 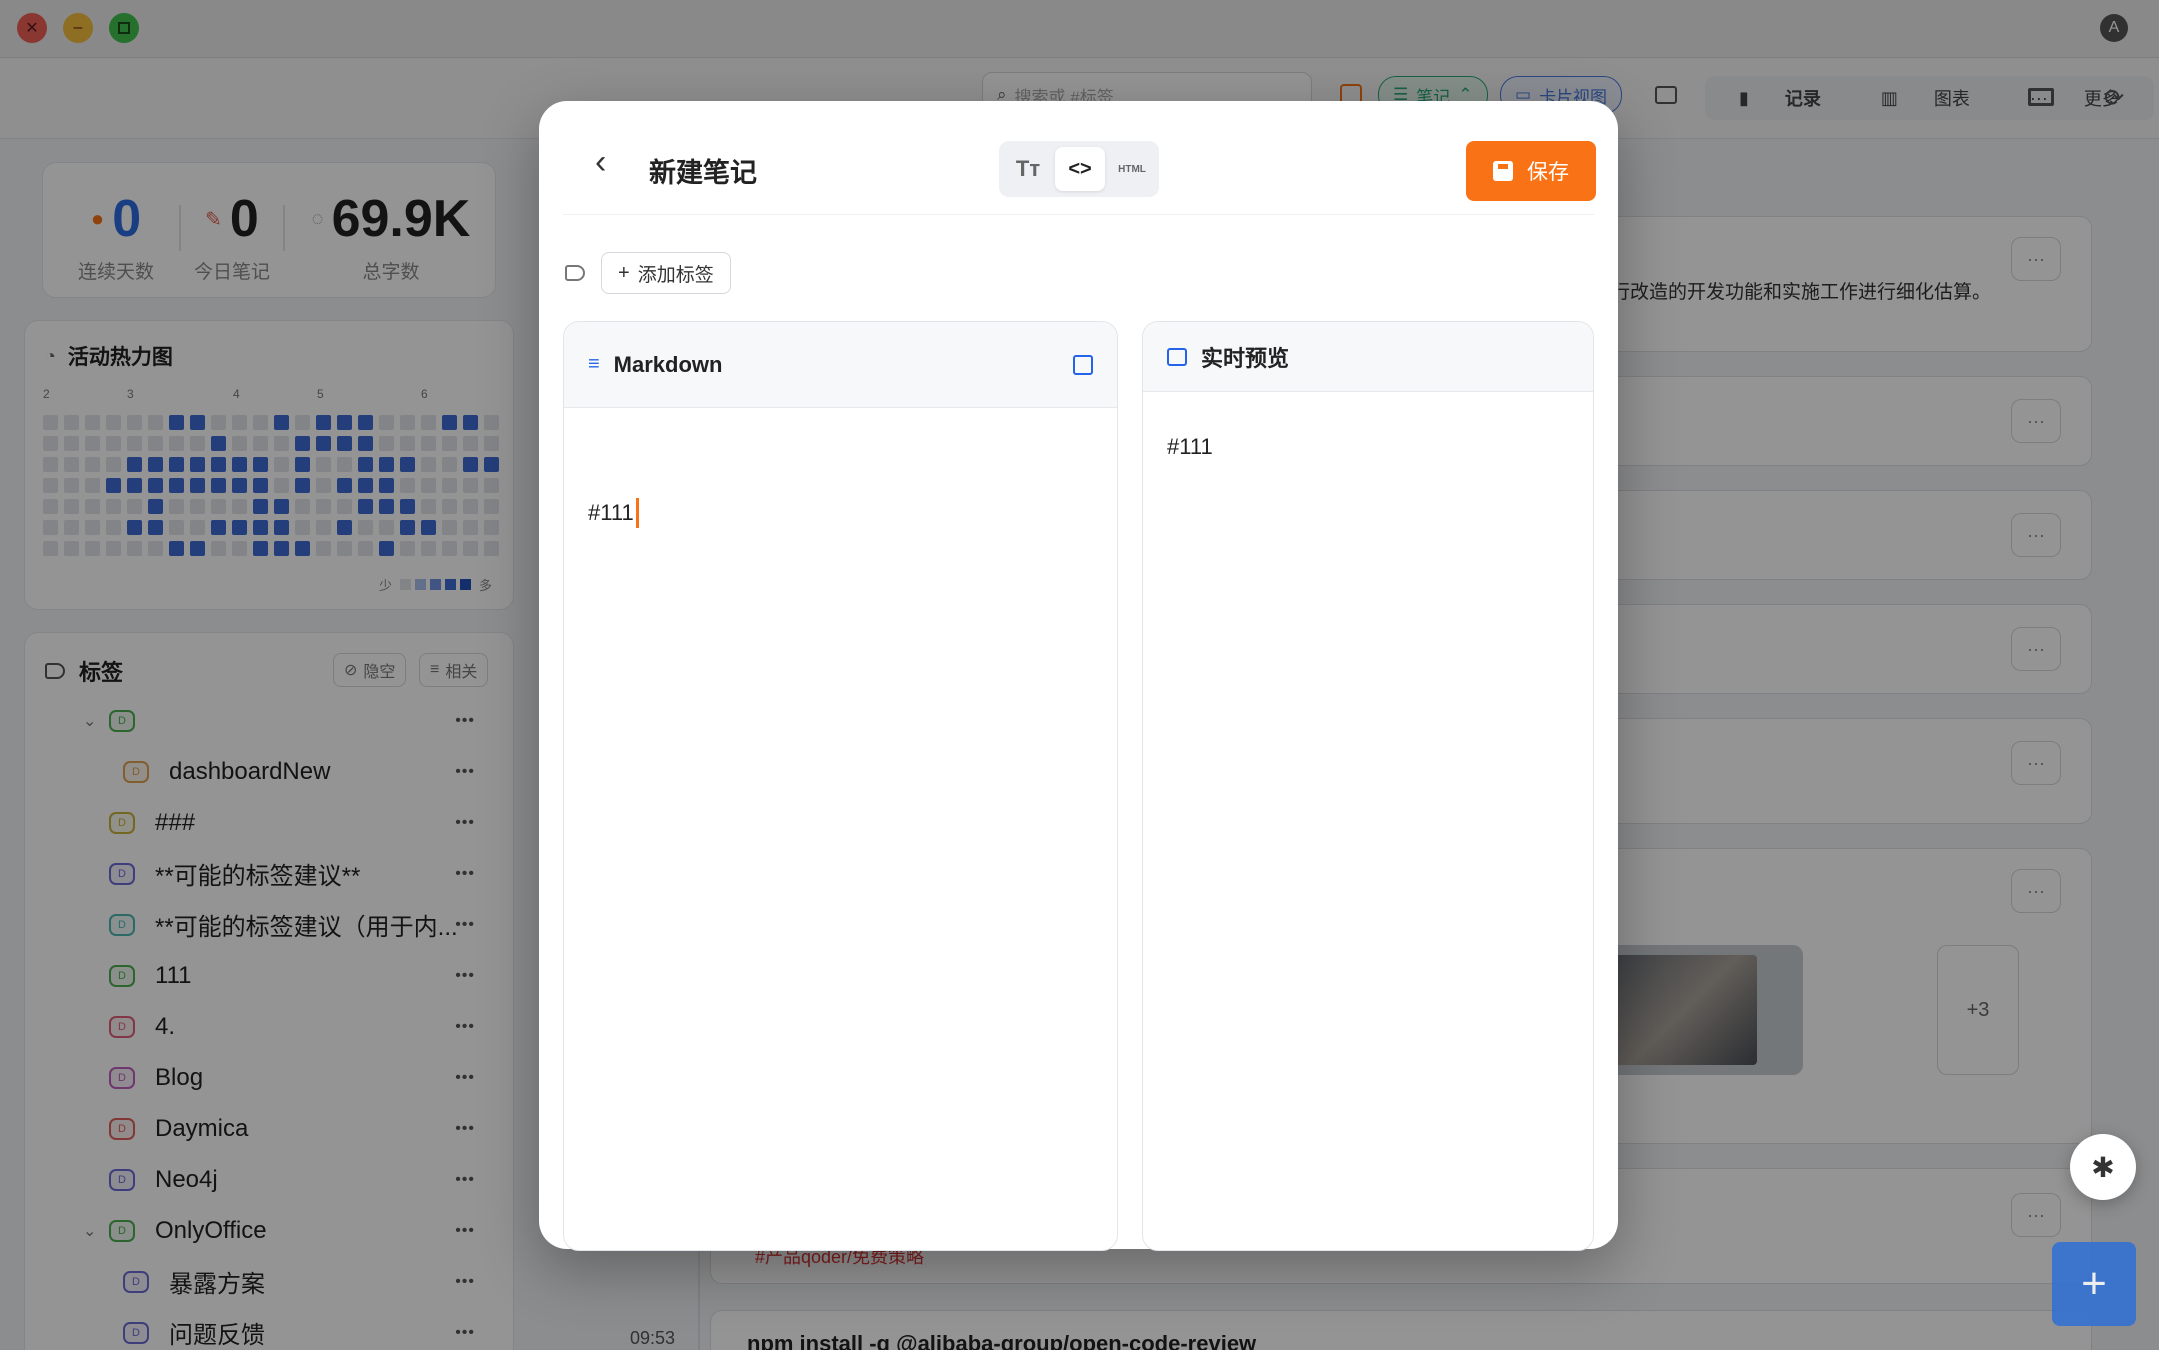 I want to click on modal-header: ‹ 新建笔记 Tт <> HTML 保存, so click(x=1079, y=167).